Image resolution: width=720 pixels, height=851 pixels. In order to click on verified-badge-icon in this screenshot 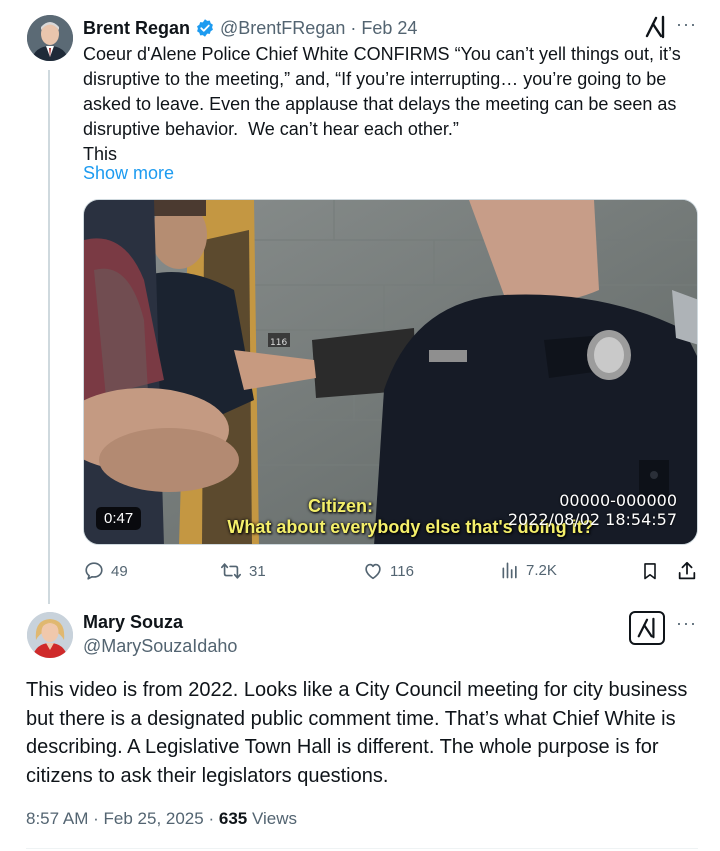, I will do `click(205, 28)`.